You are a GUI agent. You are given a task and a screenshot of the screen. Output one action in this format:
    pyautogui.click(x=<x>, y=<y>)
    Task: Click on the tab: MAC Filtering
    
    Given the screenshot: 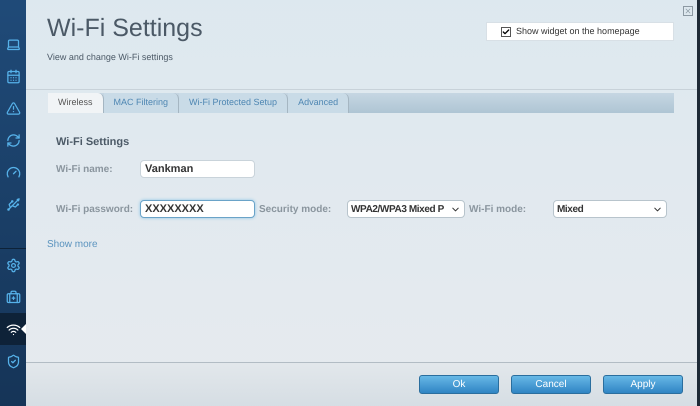 What is the action you would take?
    pyautogui.click(x=142, y=102)
    